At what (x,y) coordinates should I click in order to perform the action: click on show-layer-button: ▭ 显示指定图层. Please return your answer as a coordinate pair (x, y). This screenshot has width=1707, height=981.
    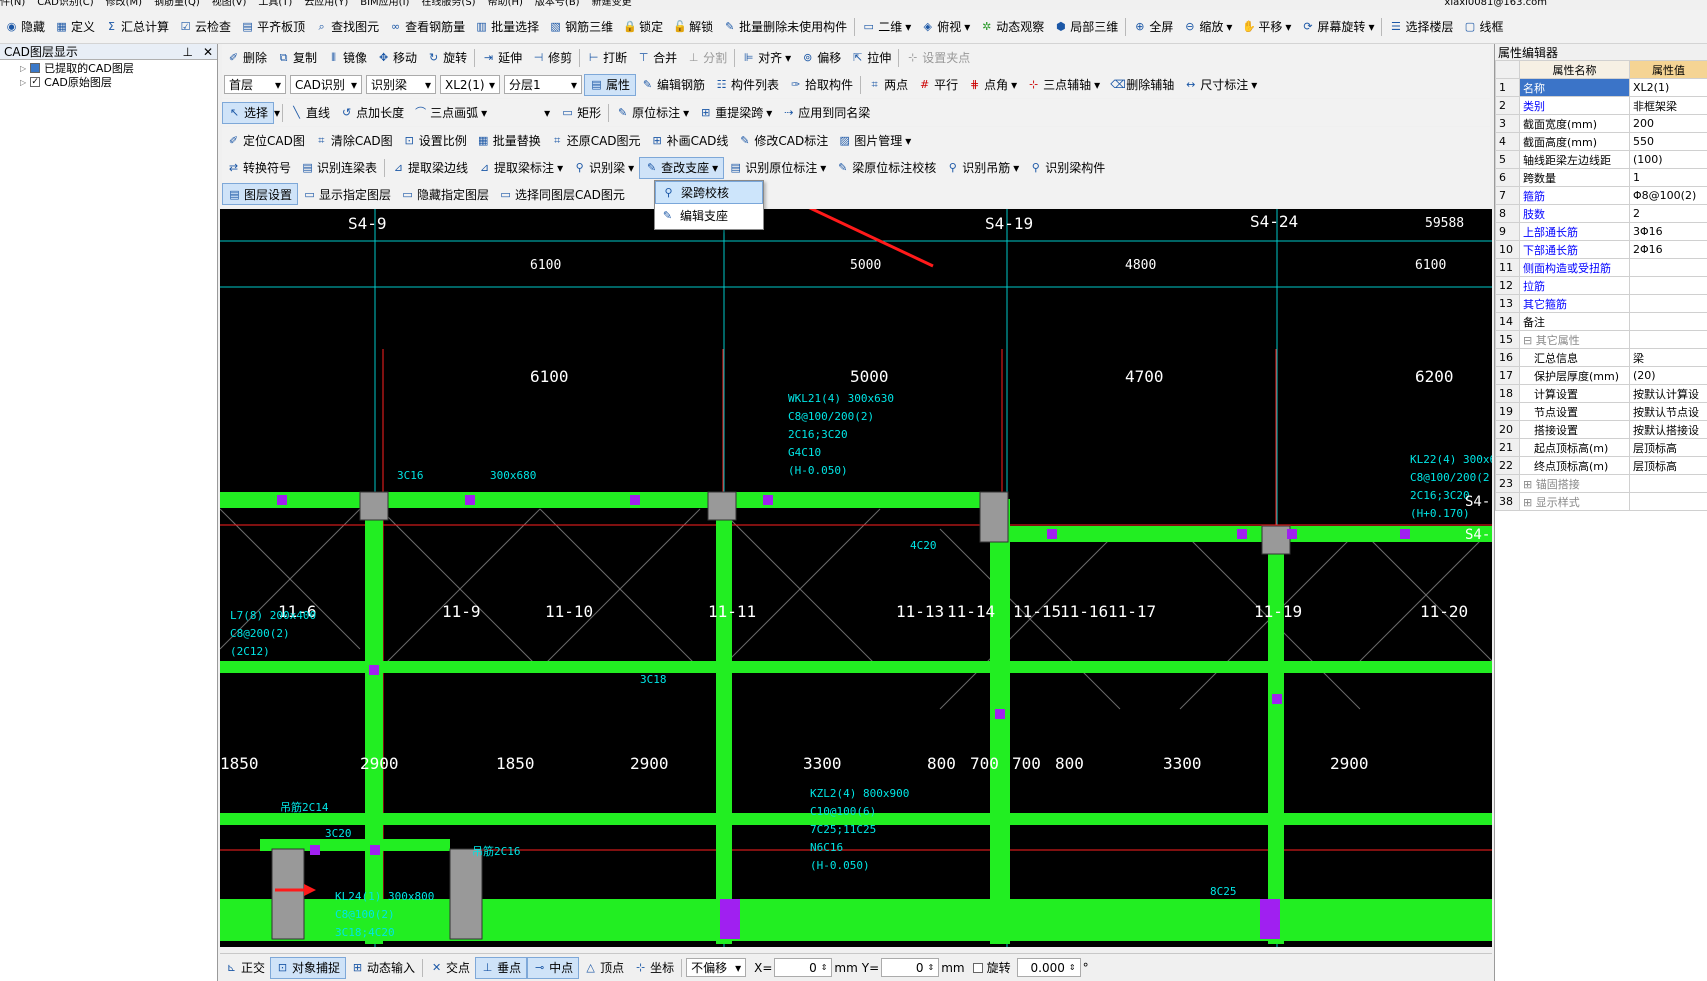
    Looking at the image, I should click on (347, 194).